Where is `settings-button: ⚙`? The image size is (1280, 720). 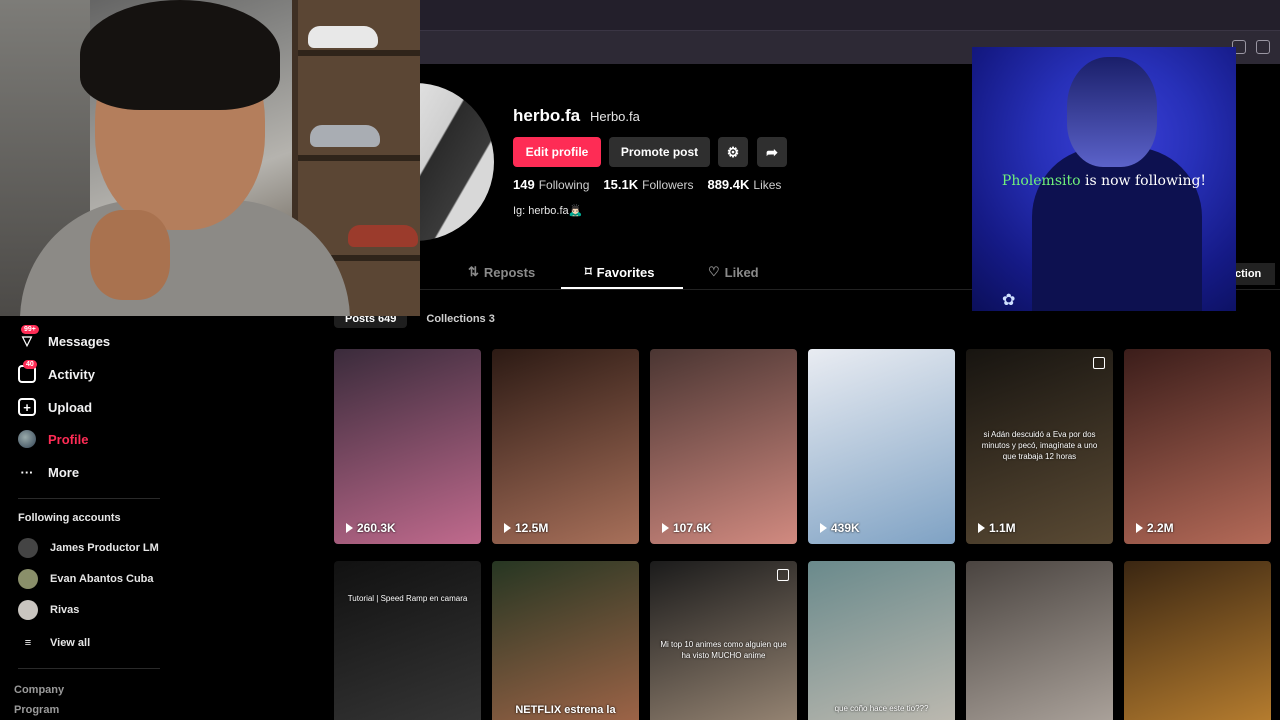 settings-button: ⚙ is located at coordinates (733, 152).